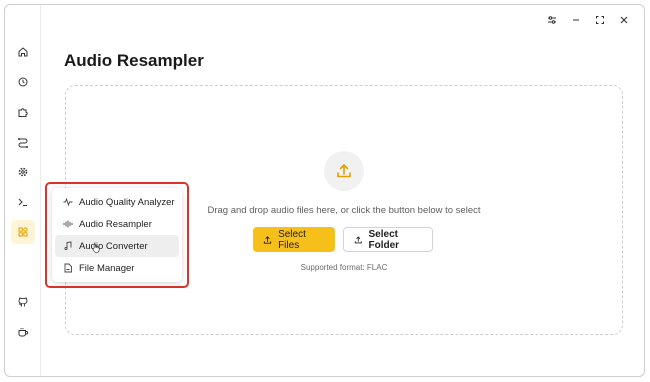  I want to click on menu-item-audio-resampler: Audio Resampler, so click(117, 224).